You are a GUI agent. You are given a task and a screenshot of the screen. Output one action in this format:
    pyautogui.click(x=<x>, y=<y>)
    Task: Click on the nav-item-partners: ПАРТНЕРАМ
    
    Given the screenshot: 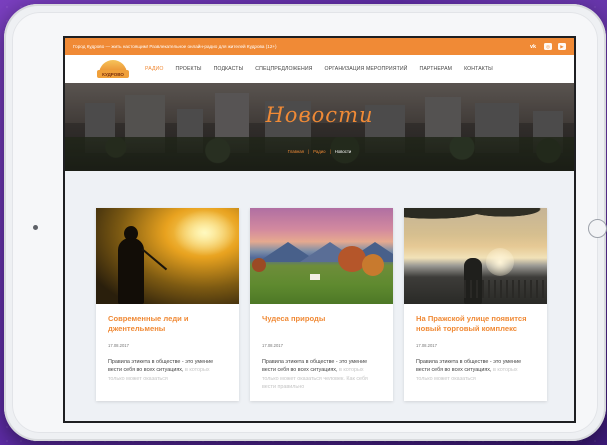 What is the action you would take?
    pyautogui.click(x=436, y=69)
    